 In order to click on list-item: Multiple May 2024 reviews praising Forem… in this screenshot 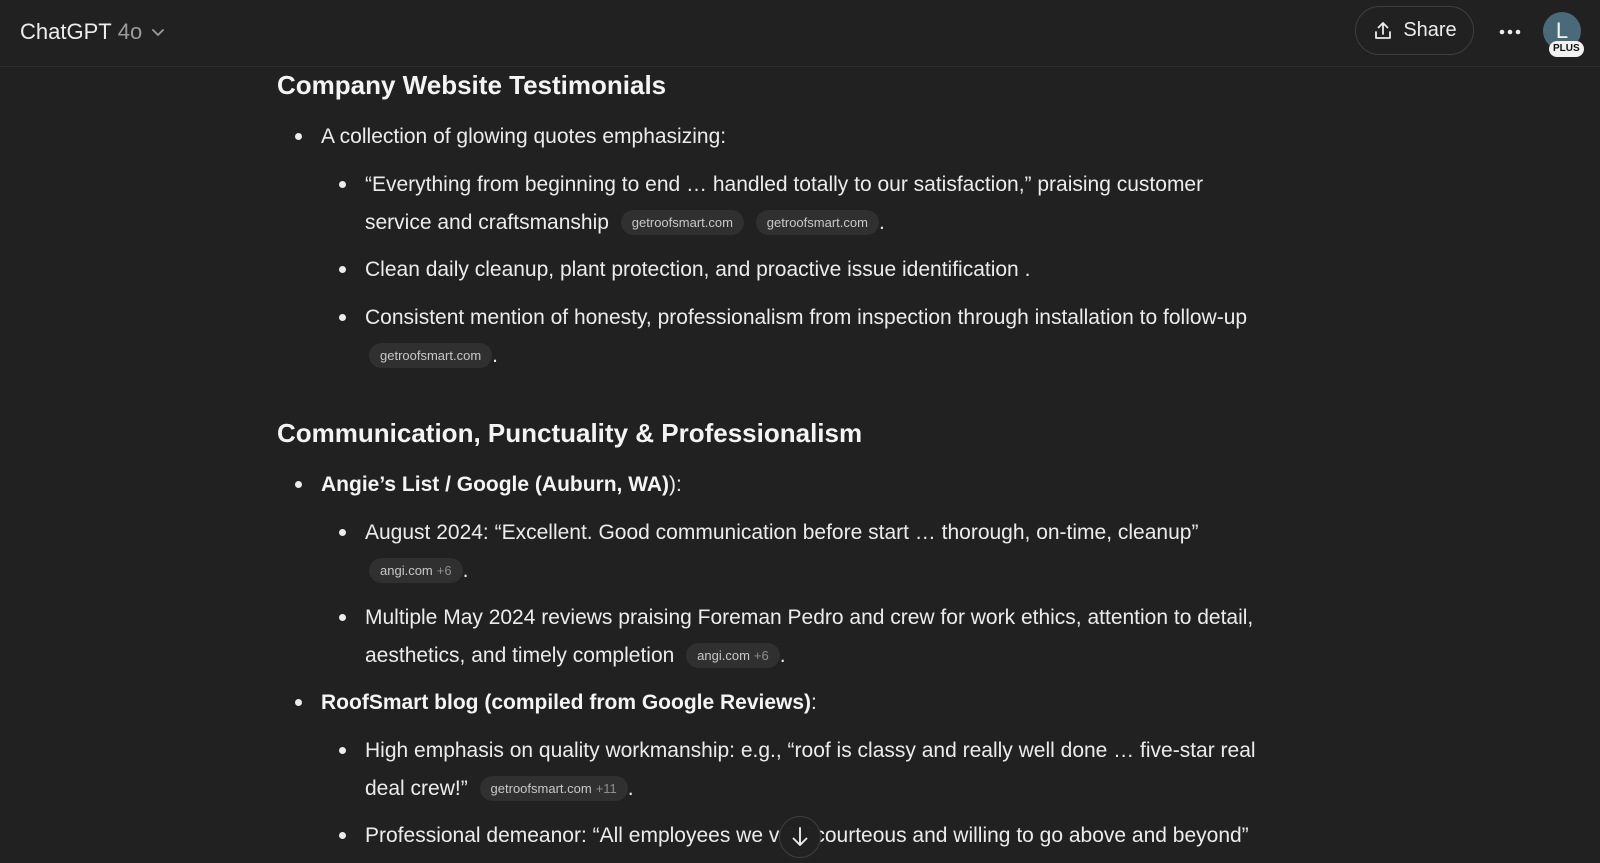, I will do `click(865, 637)`.